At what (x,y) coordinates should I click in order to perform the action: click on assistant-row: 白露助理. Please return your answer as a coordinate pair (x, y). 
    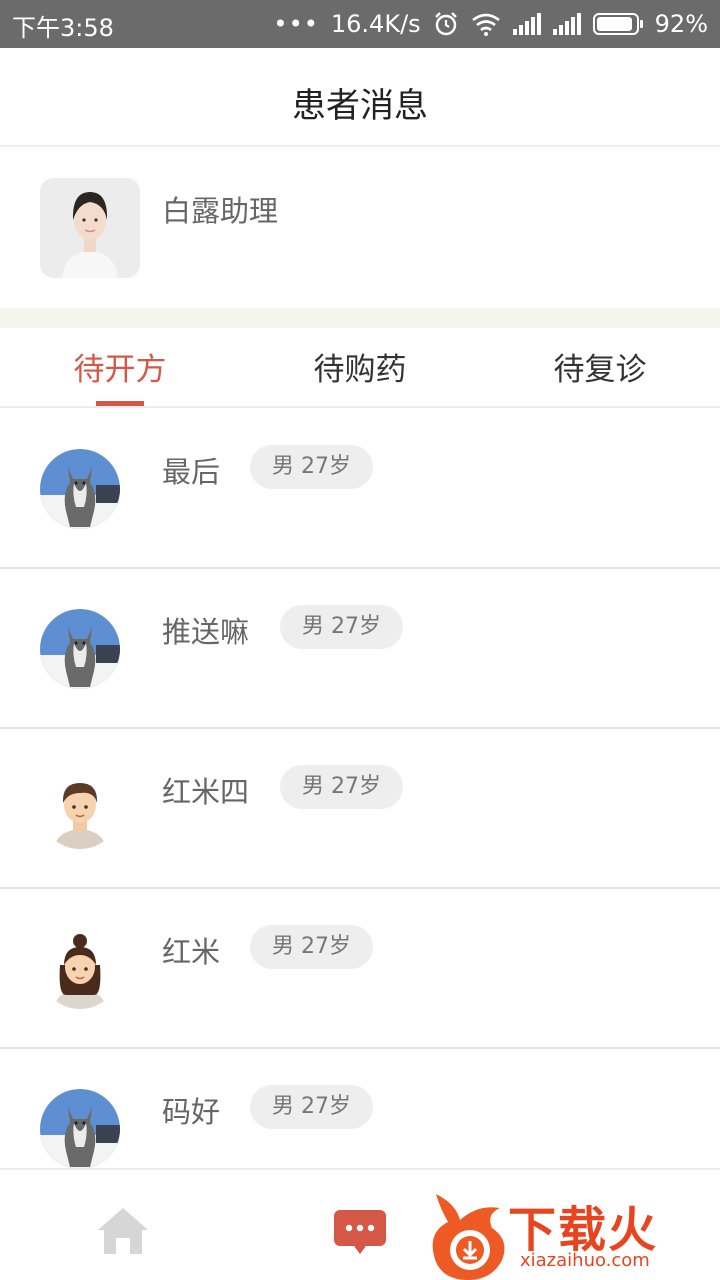
    Looking at the image, I should click on (360, 228).